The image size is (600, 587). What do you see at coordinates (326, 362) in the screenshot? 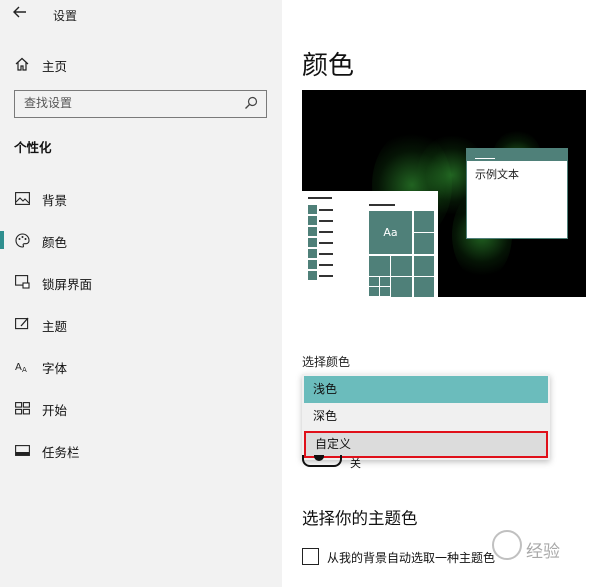
I see `choose-color-label: 选择颜色` at bounding box center [326, 362].